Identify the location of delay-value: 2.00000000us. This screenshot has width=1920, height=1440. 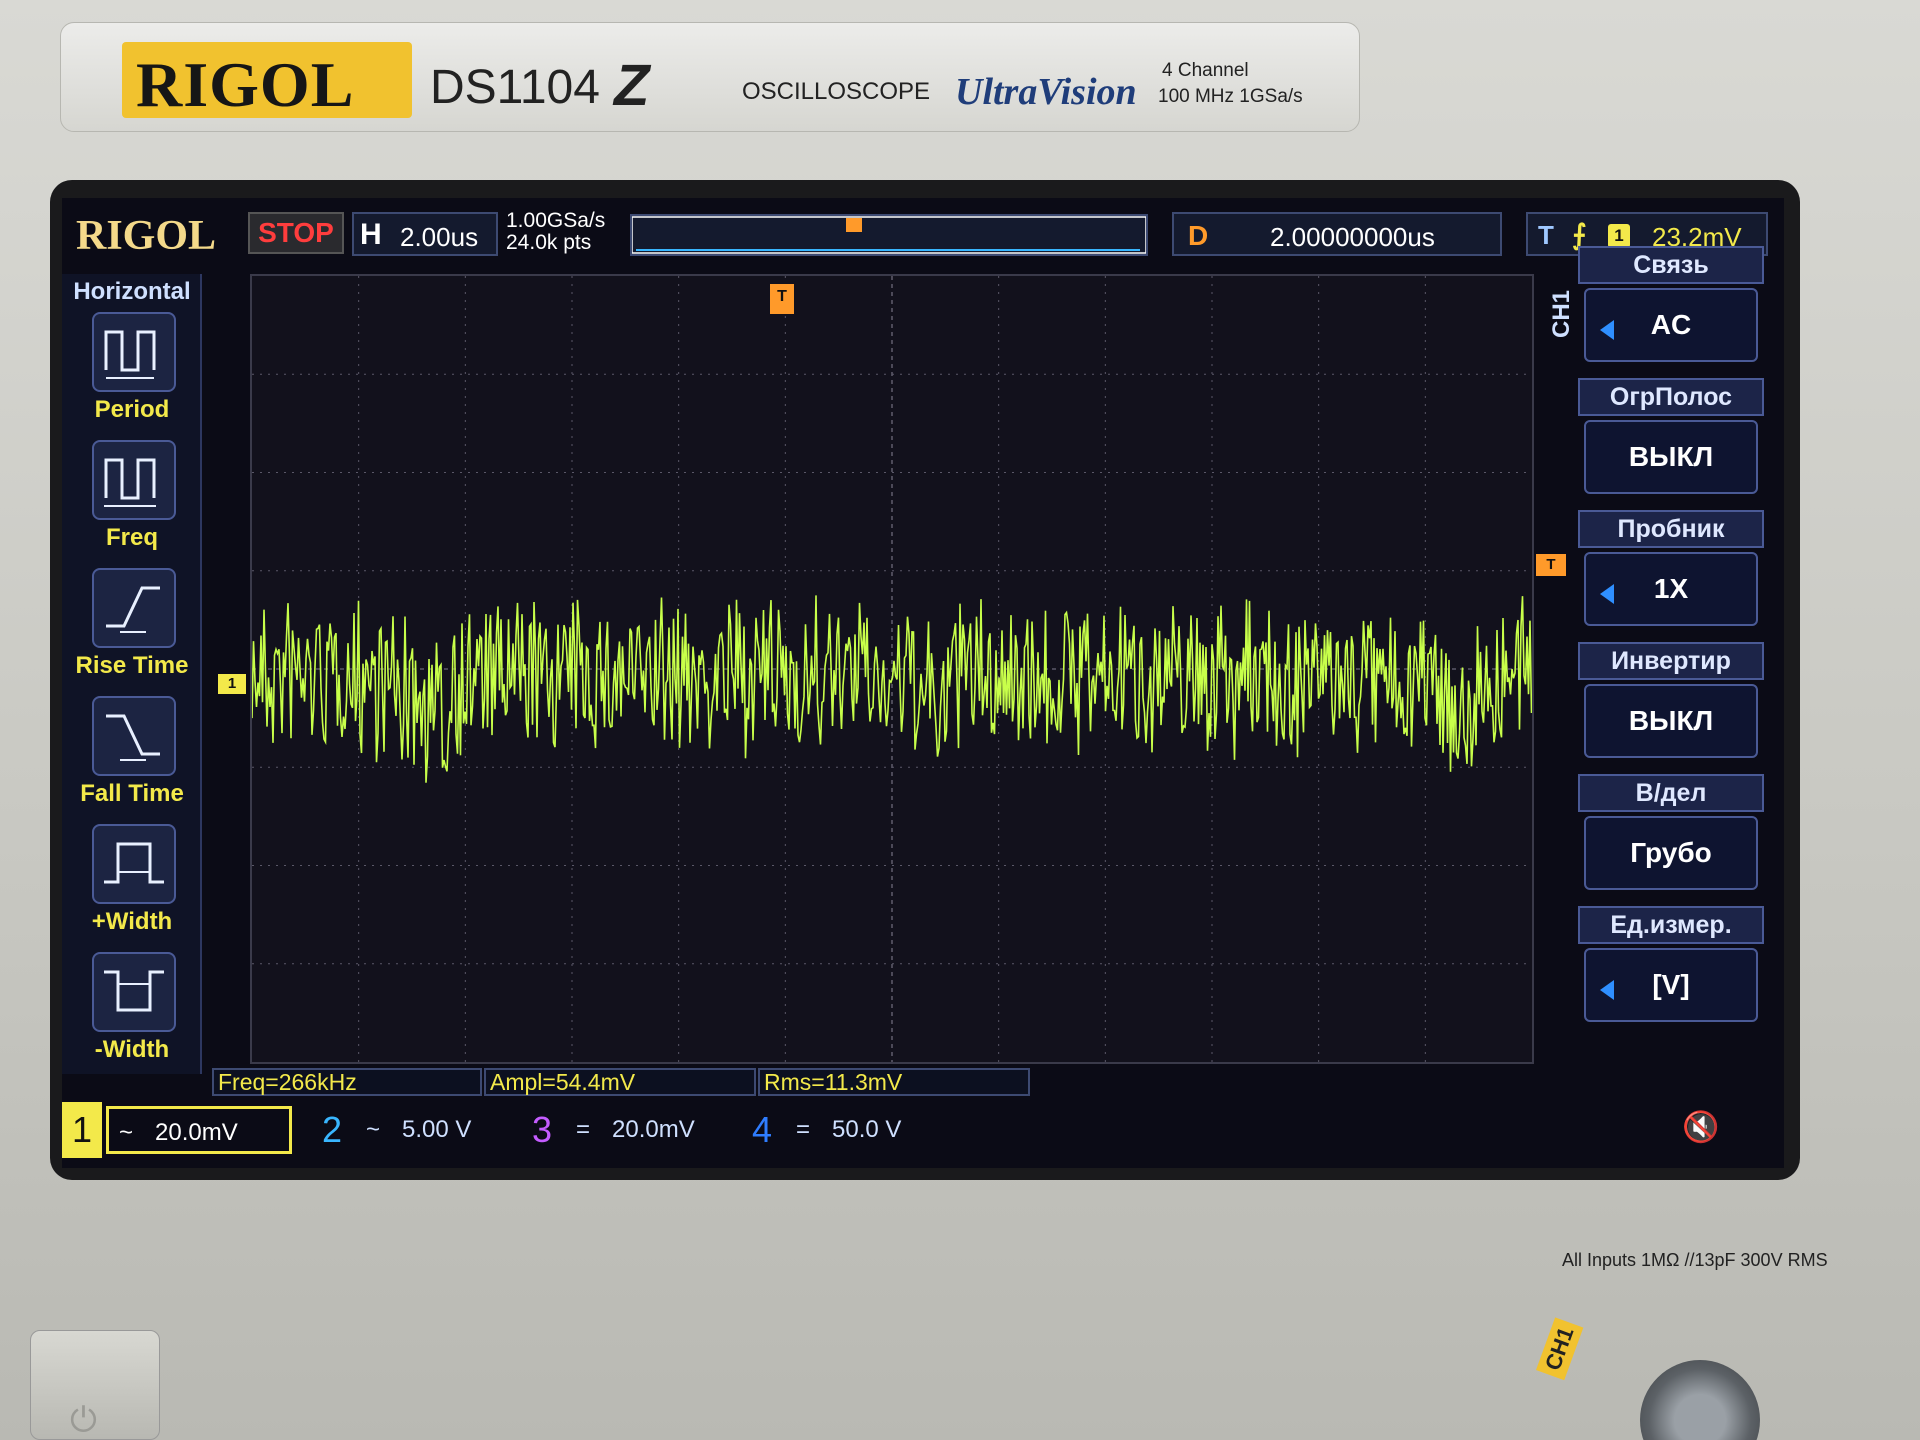
(1352, 237).